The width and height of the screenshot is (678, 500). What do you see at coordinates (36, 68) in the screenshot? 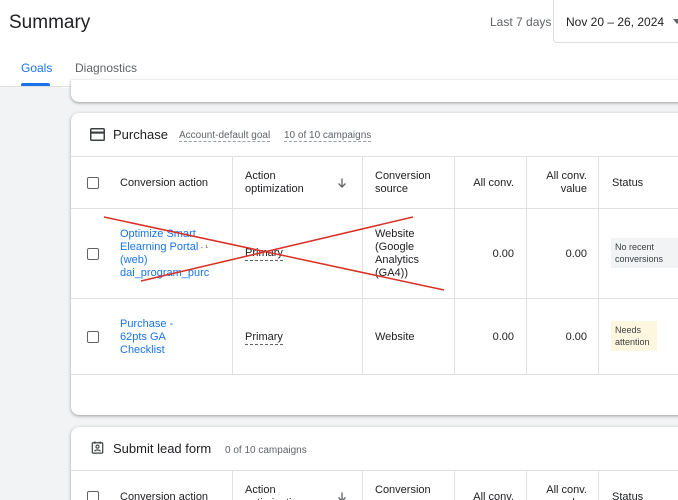
I see `tab-goals: Goals` at bounding box center [36, 68].